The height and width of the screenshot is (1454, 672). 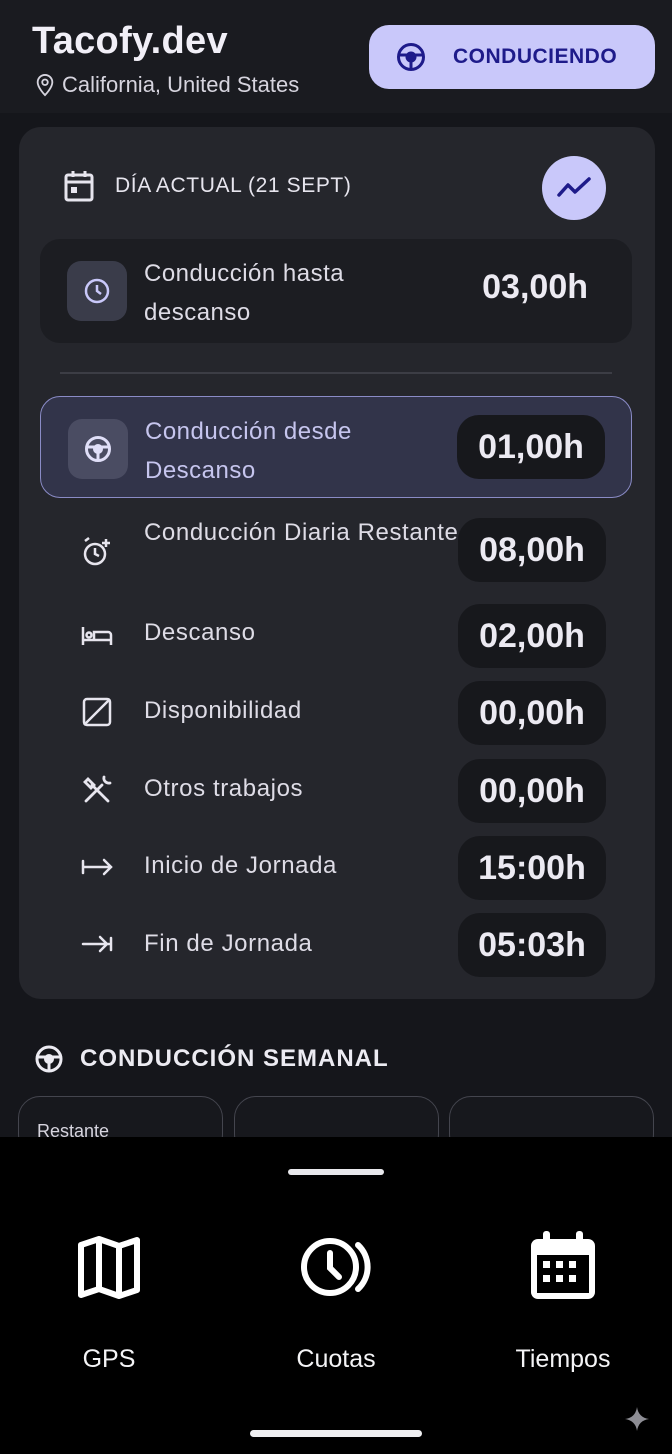 I want to click on weekly-driving-header: CONDUCCIÓN SEMANAL, so click(x=211, y=1059).